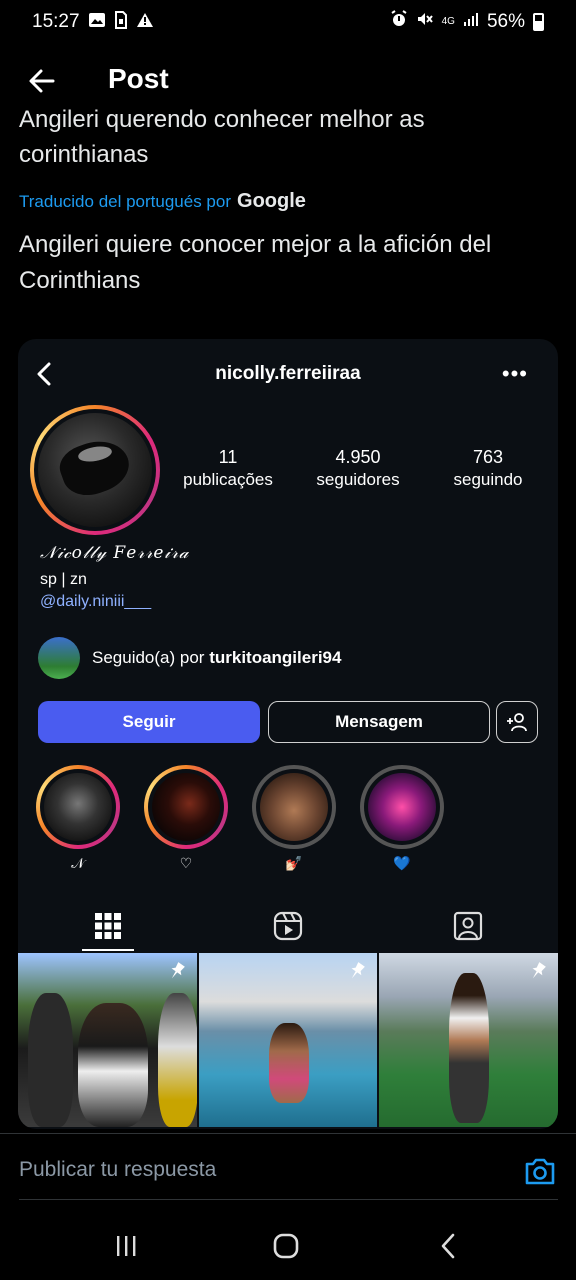 The height and width of the screenshot is (1280, 576). I want to click on sim-icon, so click(121, 22).